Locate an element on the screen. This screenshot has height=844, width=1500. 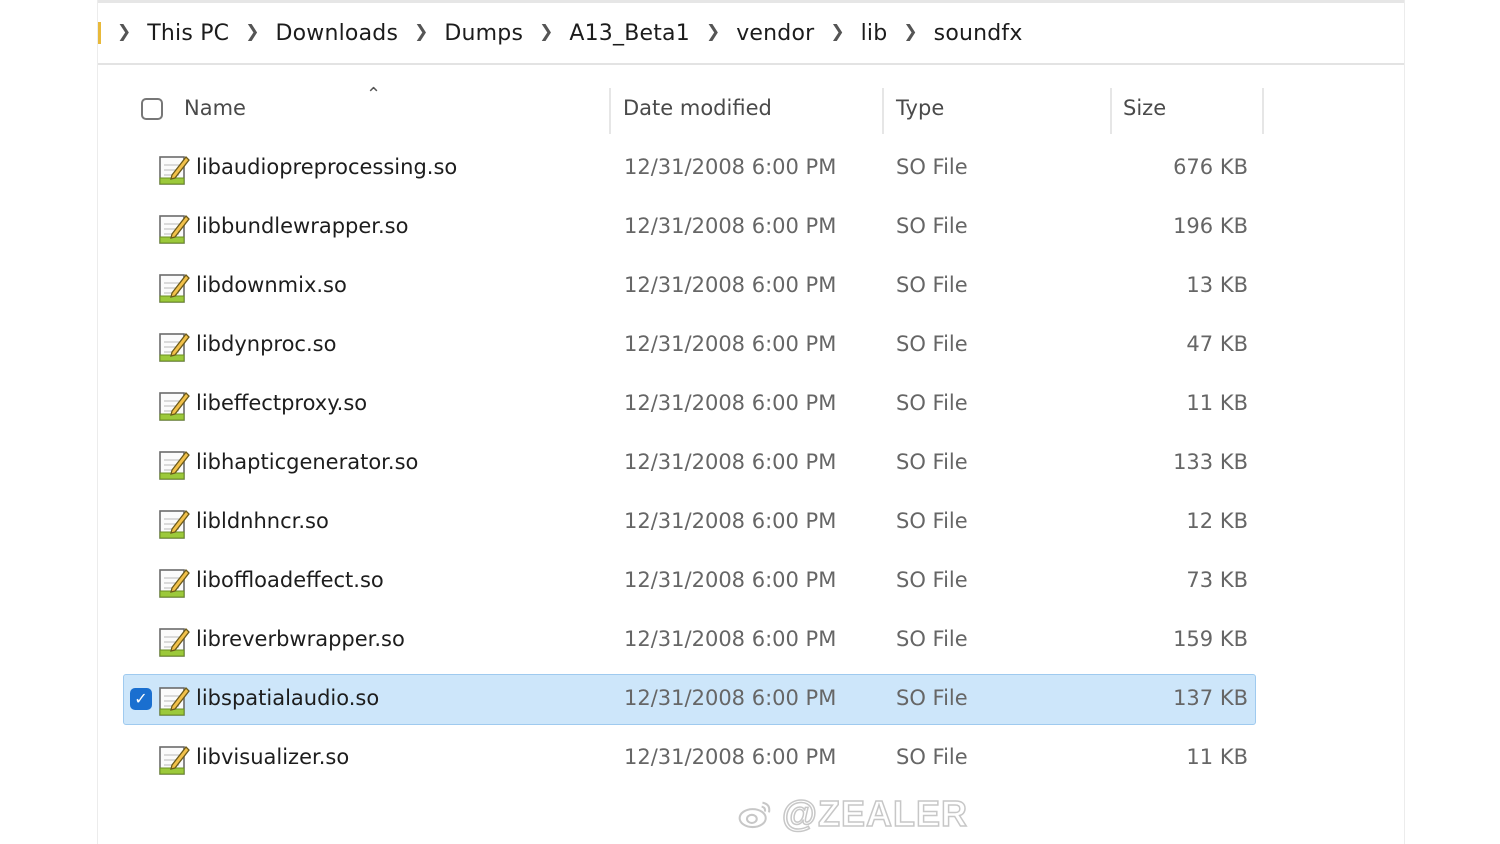
file-size: 73 KB is located at coordinates (1217, 580).